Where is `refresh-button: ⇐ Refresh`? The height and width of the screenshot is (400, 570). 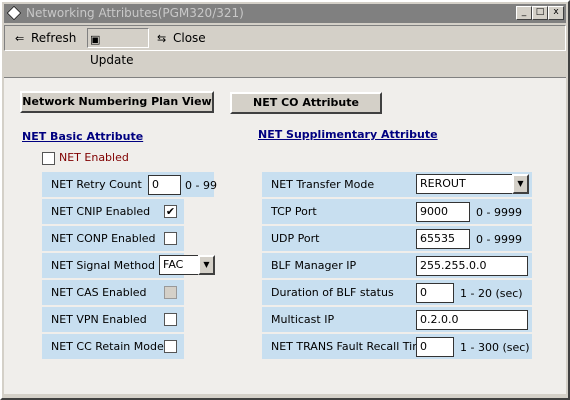
refresh-button: ⇐ Refresh is located at coordinates (47, 38).